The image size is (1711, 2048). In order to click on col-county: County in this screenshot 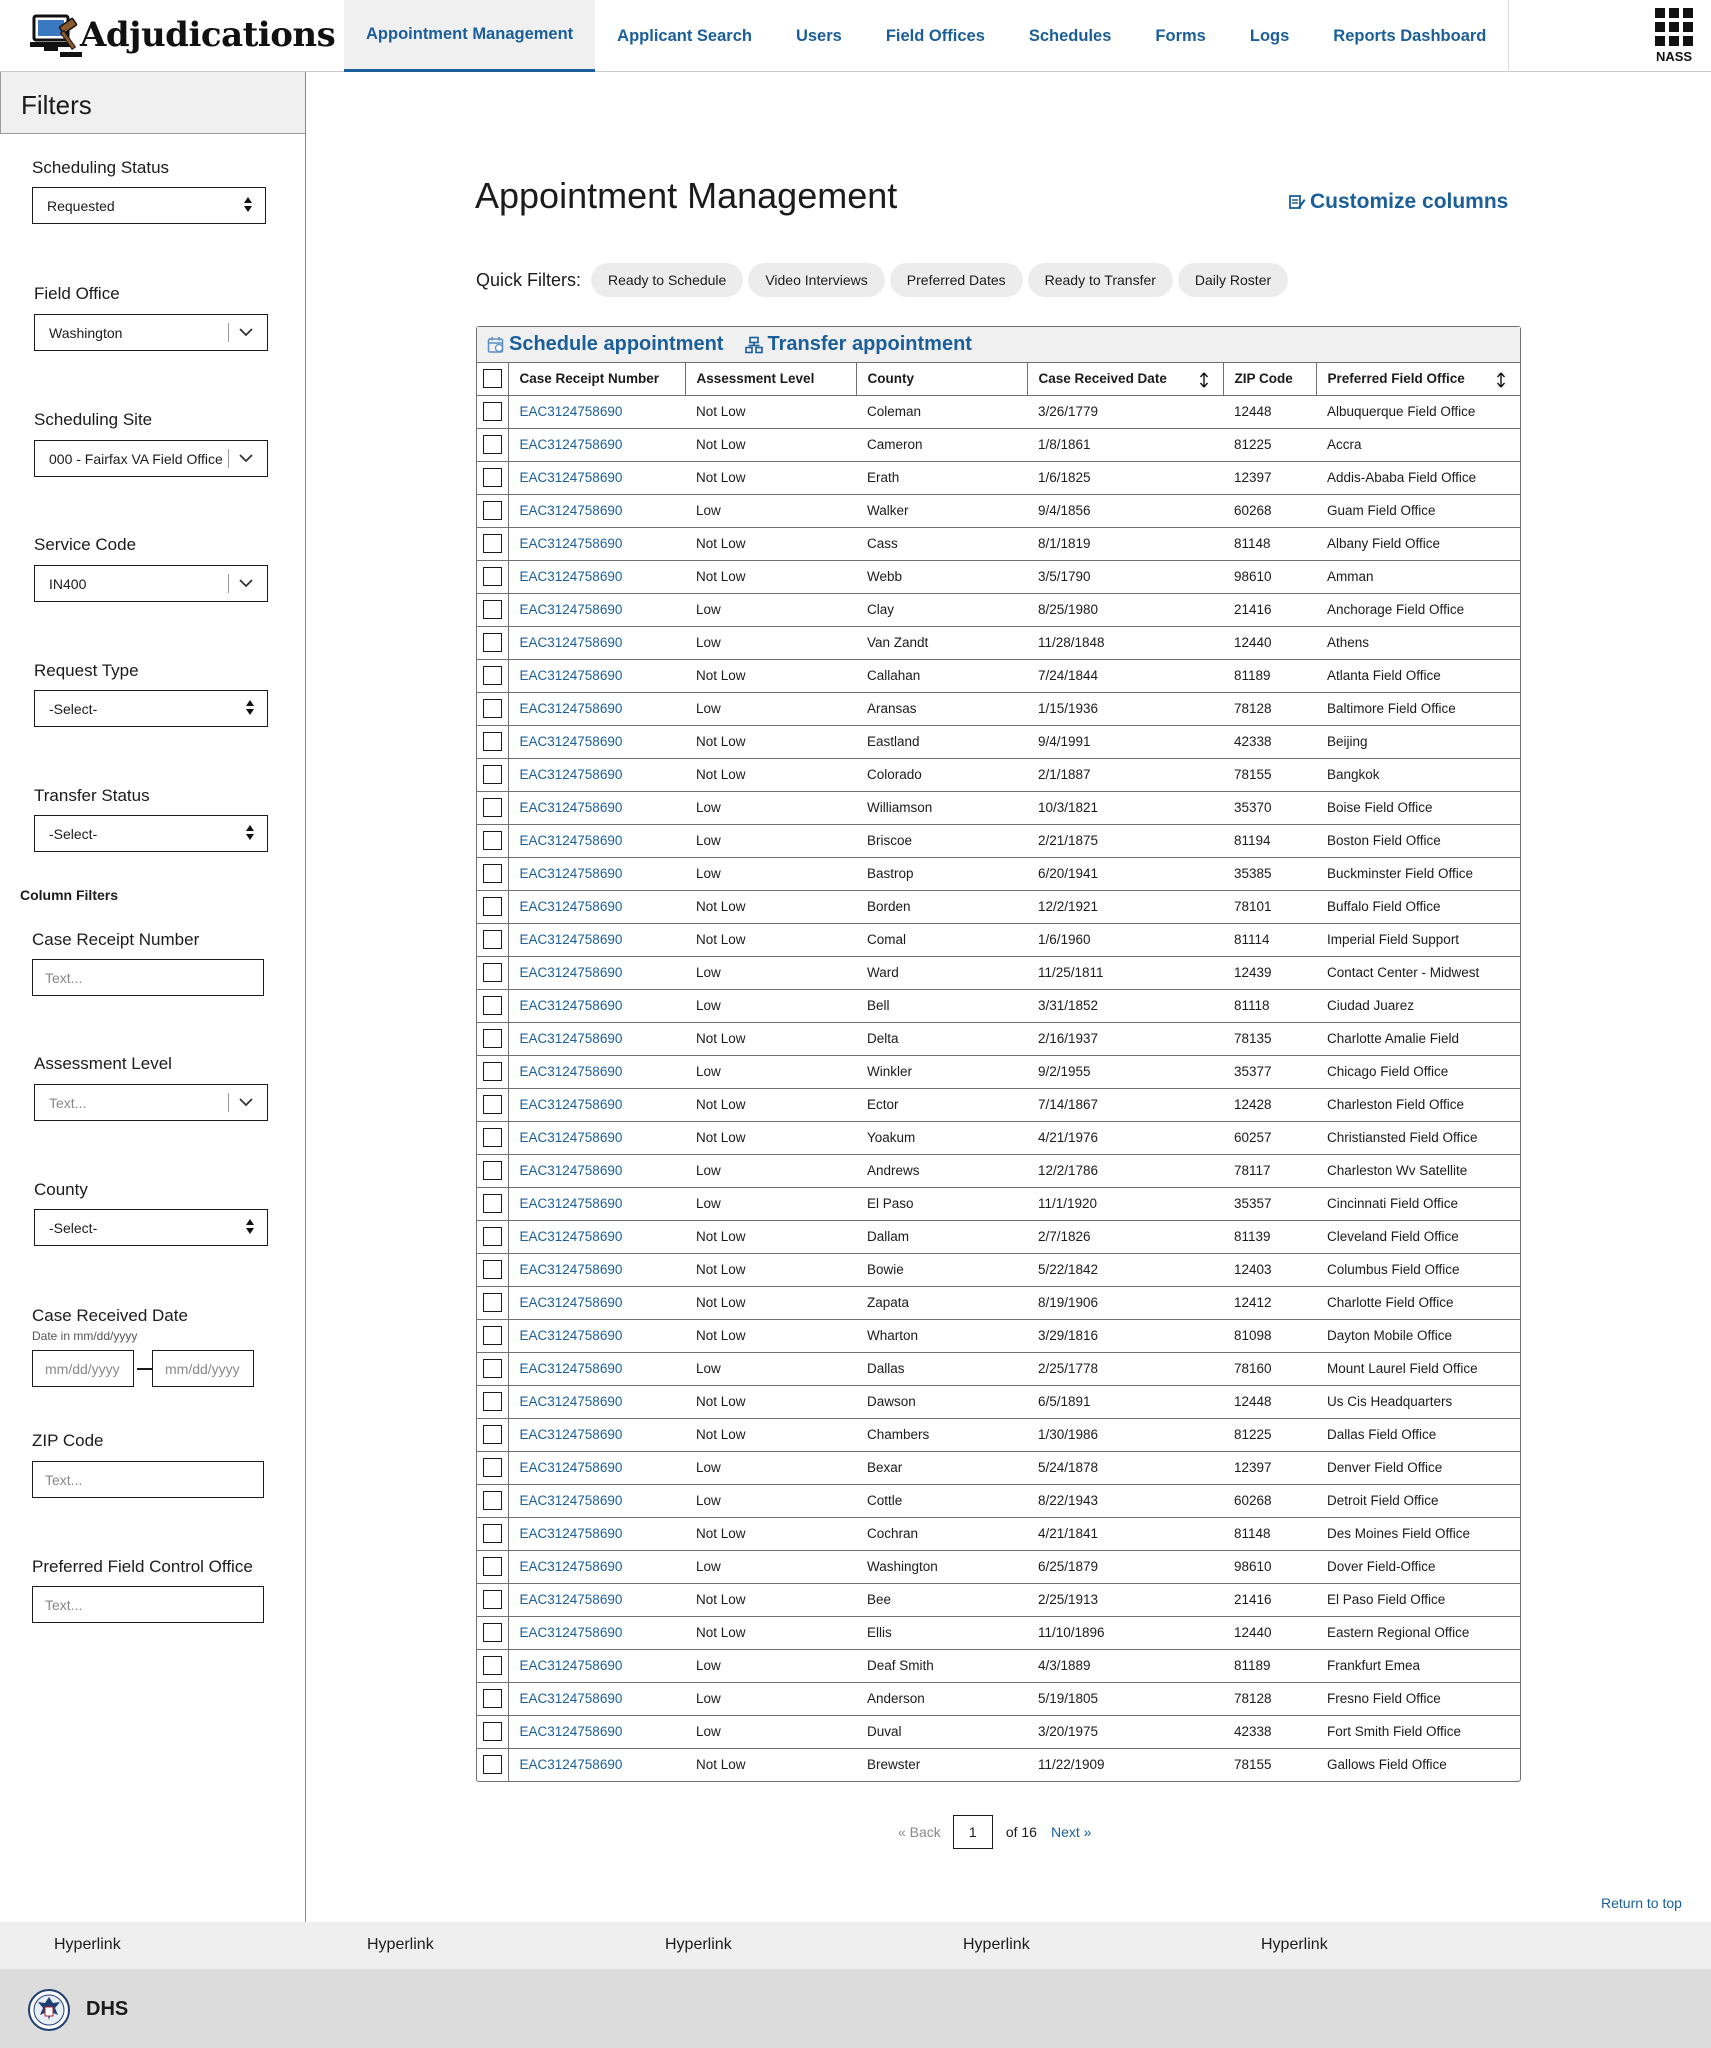, I will do `click(942, 379)`.